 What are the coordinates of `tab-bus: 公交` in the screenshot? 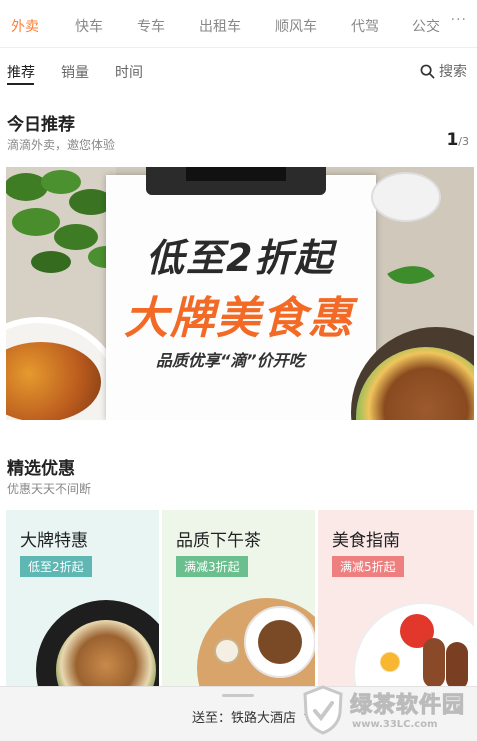 It's located at (426, 26).